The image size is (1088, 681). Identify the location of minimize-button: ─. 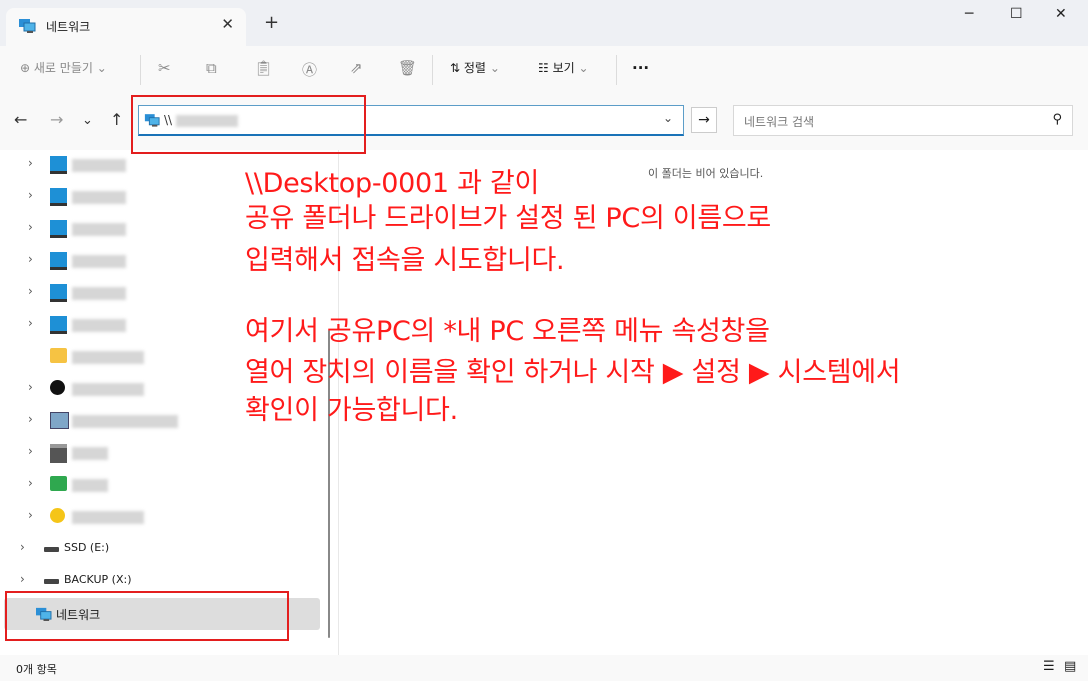
(969, 14).